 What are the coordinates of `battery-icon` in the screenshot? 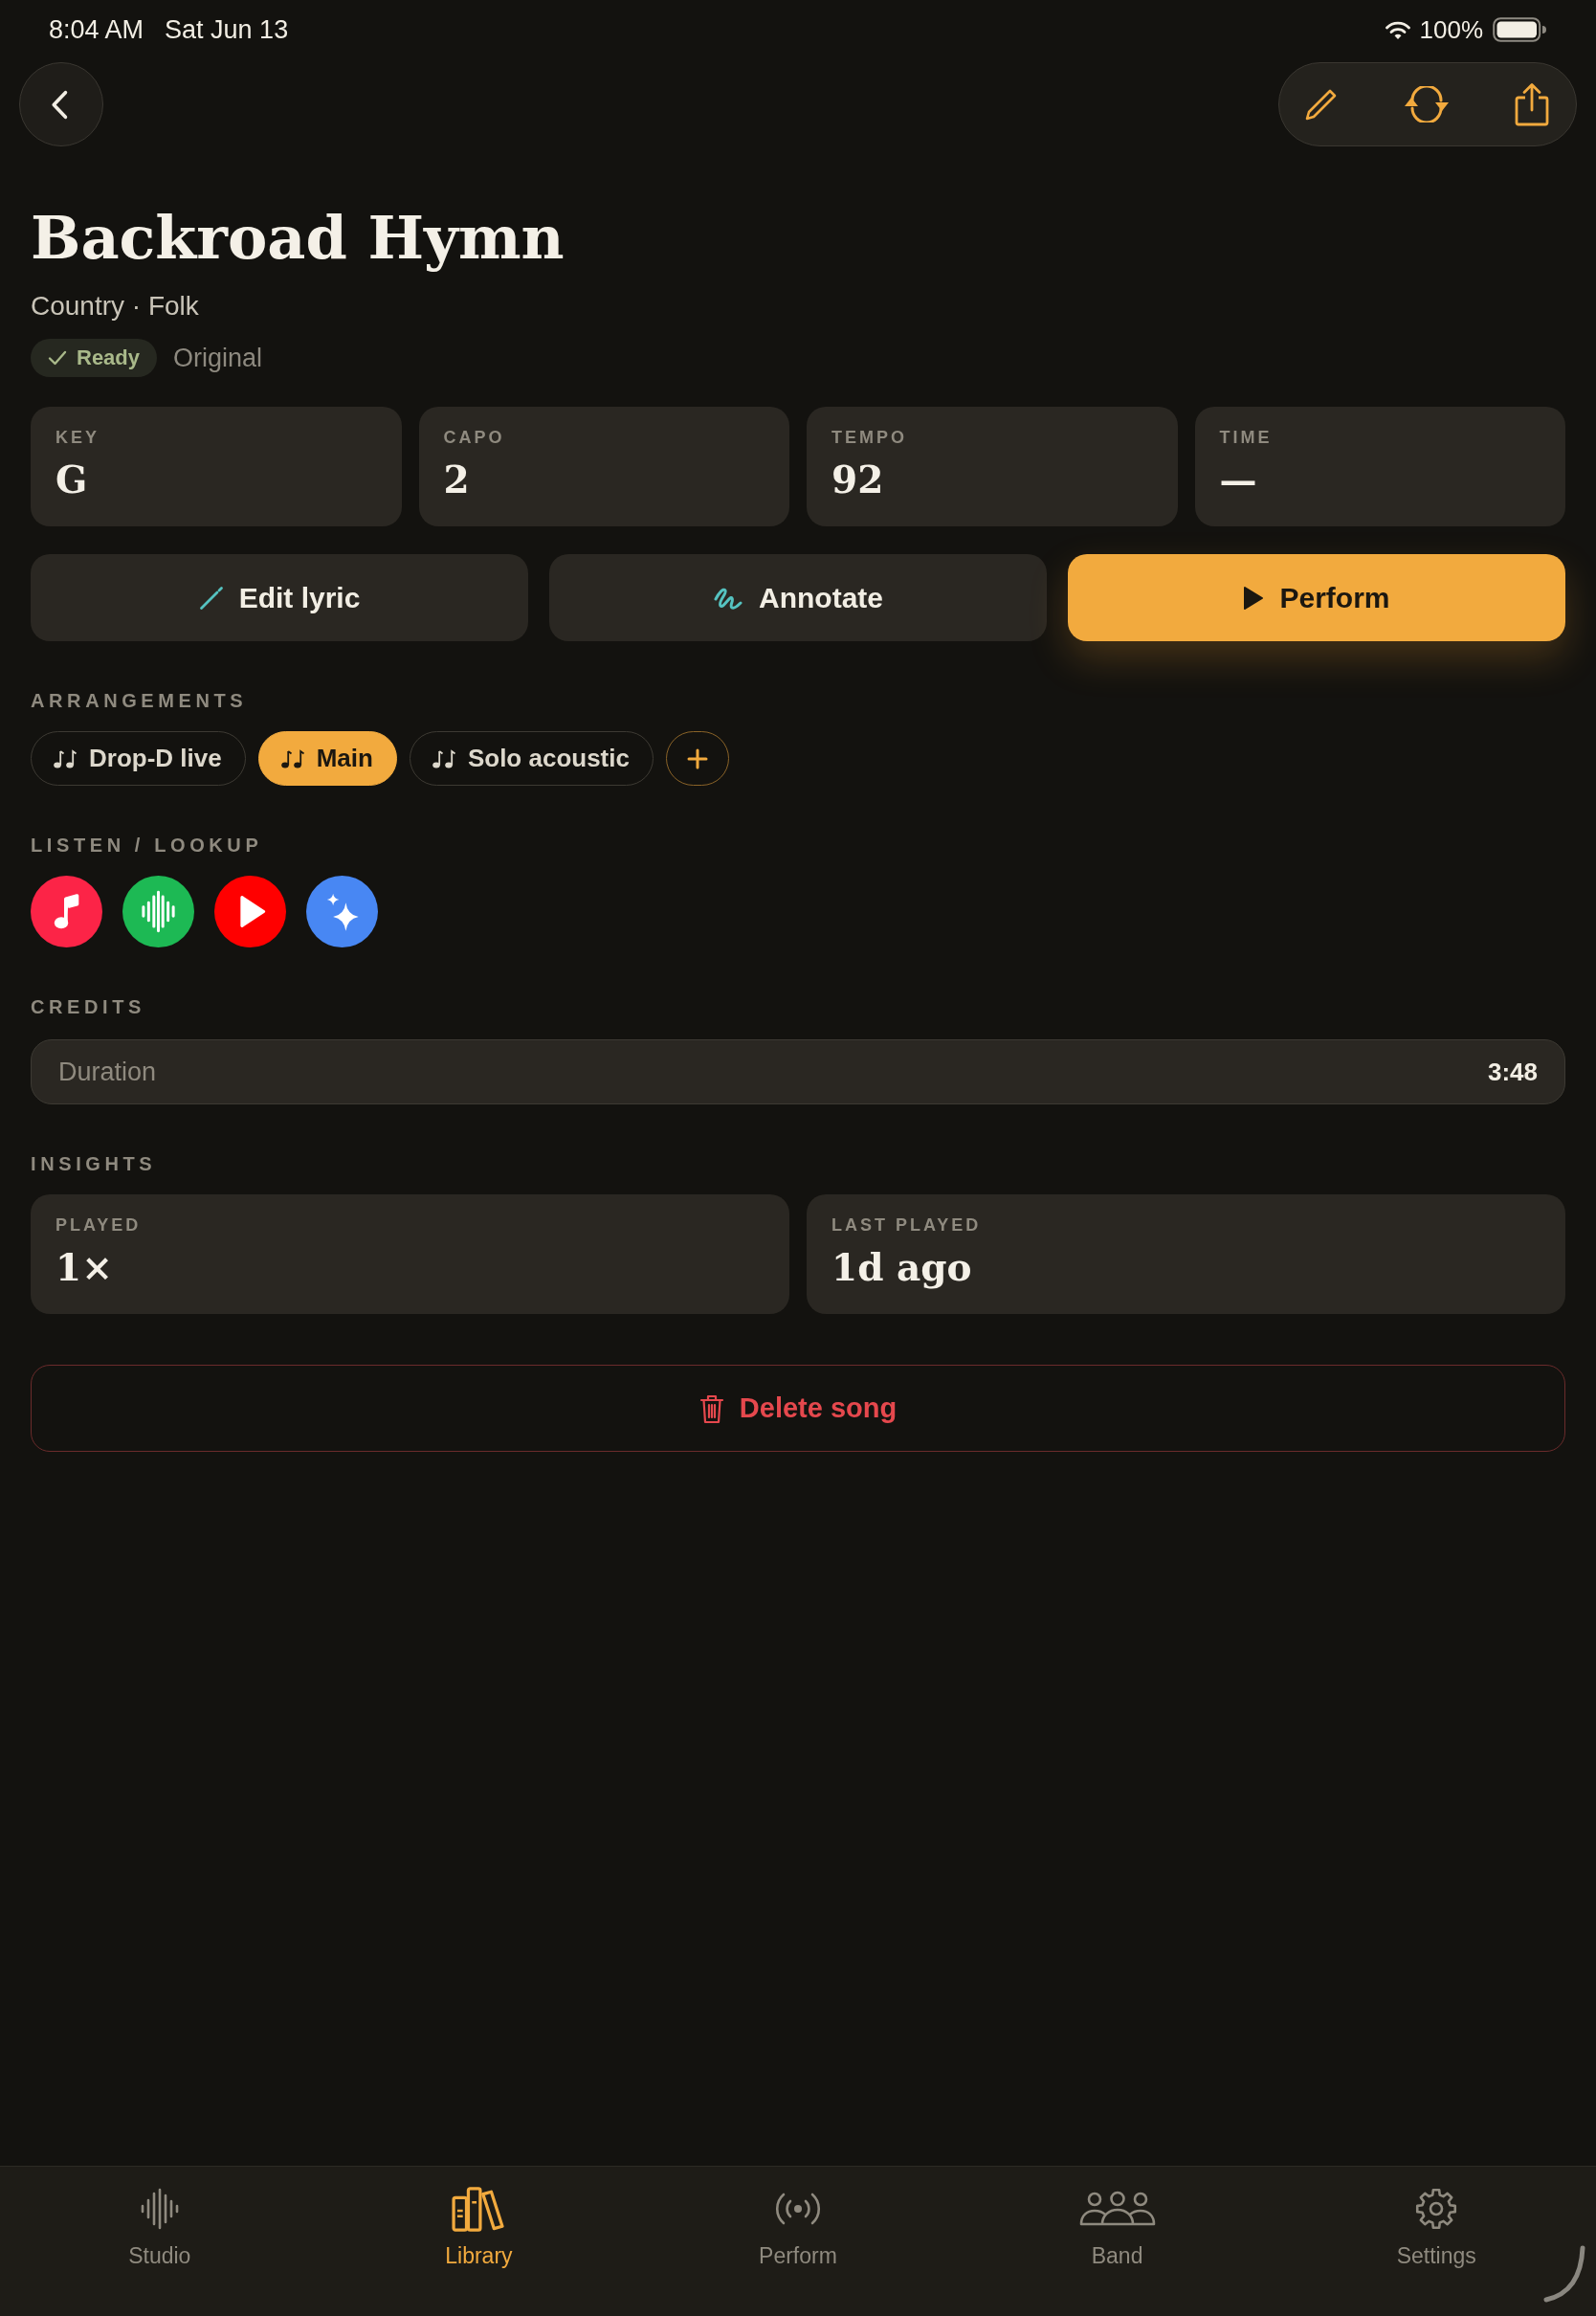 It's located at (1520, 30).